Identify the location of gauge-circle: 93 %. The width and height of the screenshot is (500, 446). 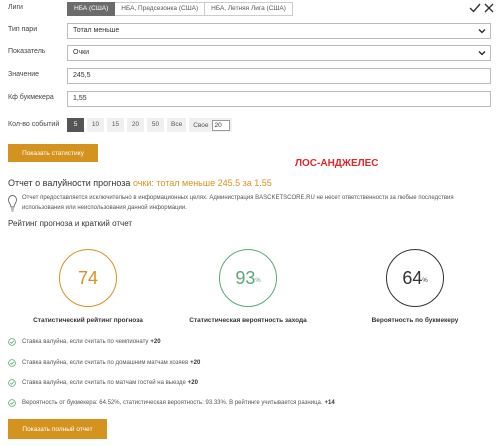
(248, 278).